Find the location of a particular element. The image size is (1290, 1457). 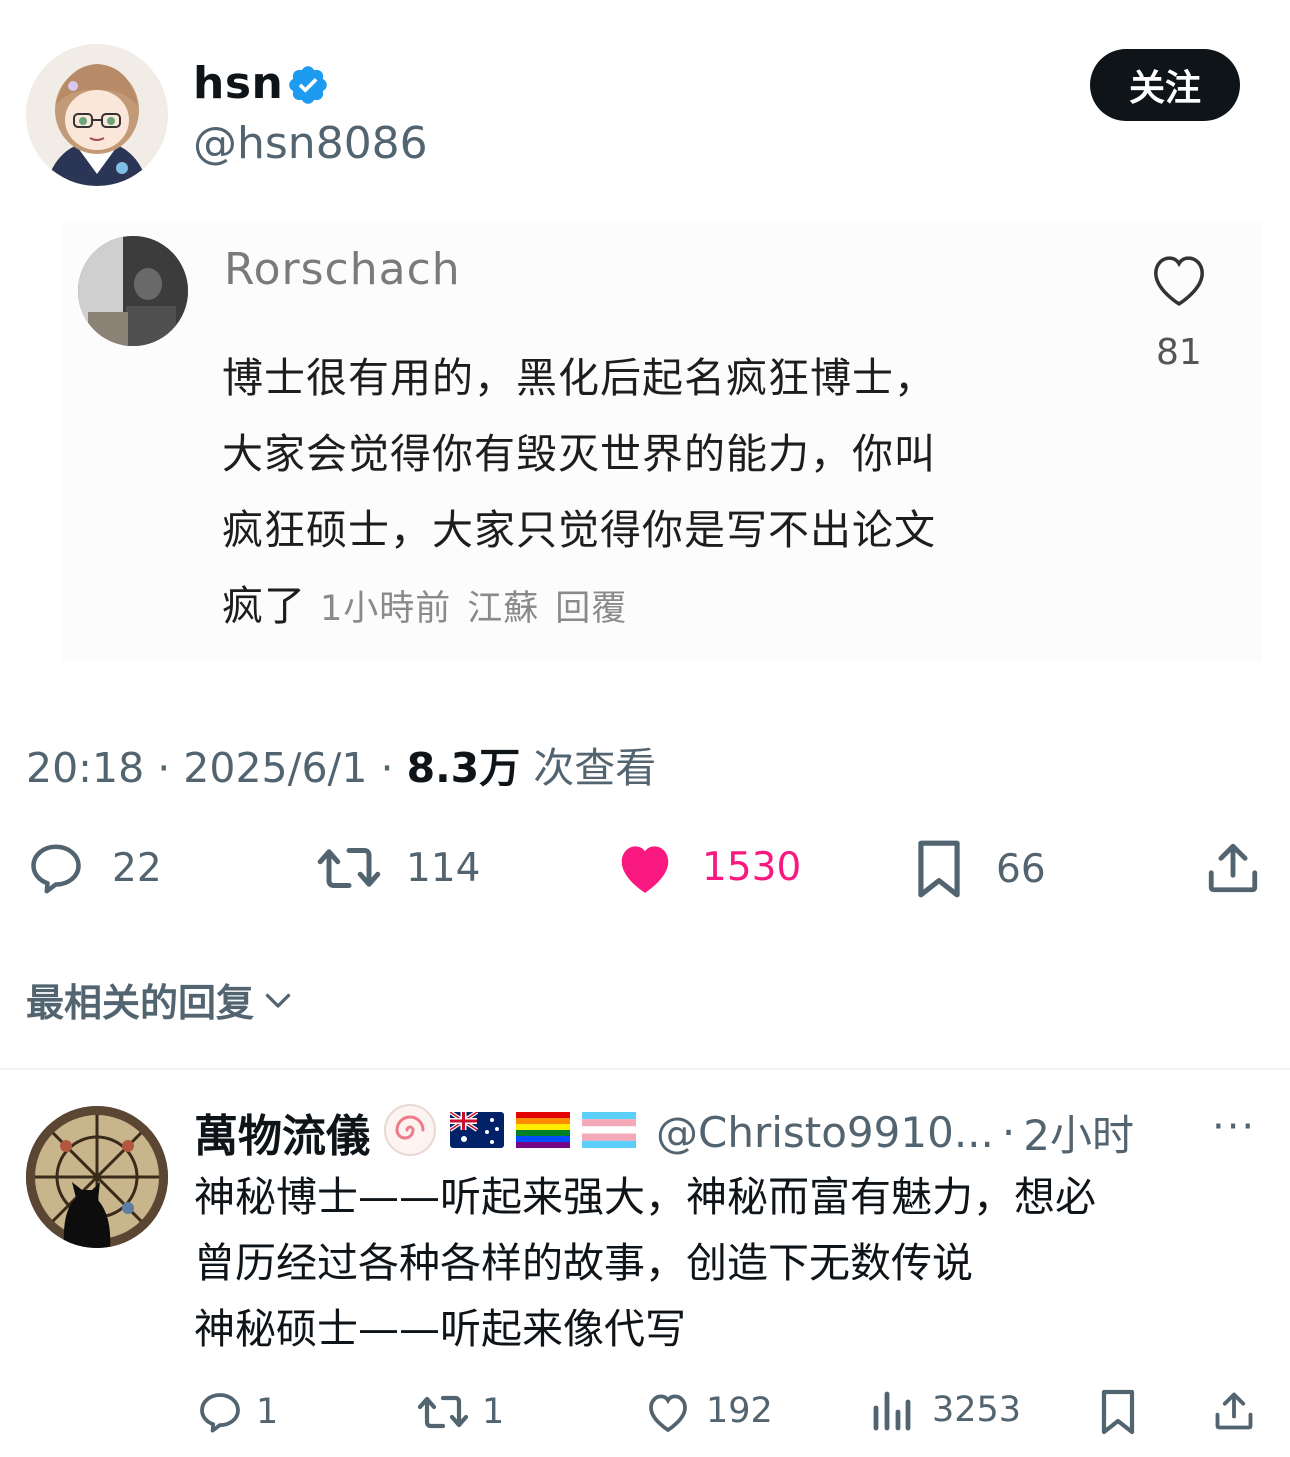

replies-sort-dropdown: 最相关的回复 is located at coordinates (161, 999).